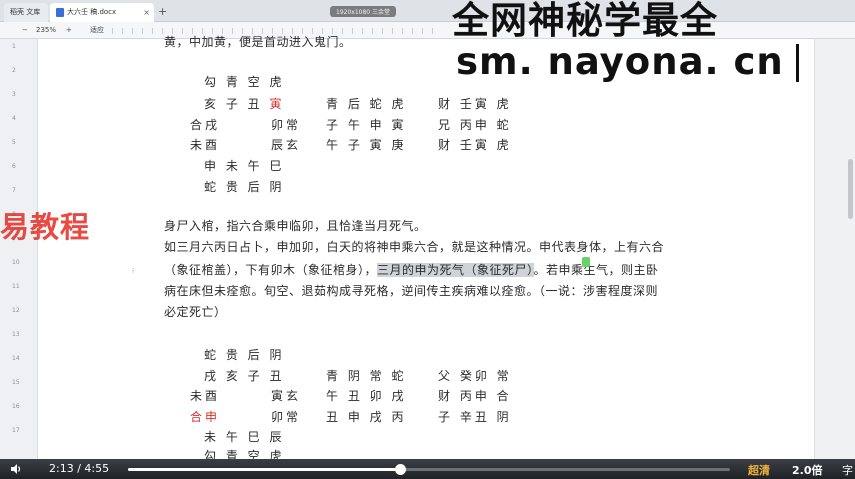 The height and width of the screenshot is (479, 855). What do you see at coordinates (69, 30) in the screenshot?
I see `zoom-in-button: +` at bounding box center [69, 30].